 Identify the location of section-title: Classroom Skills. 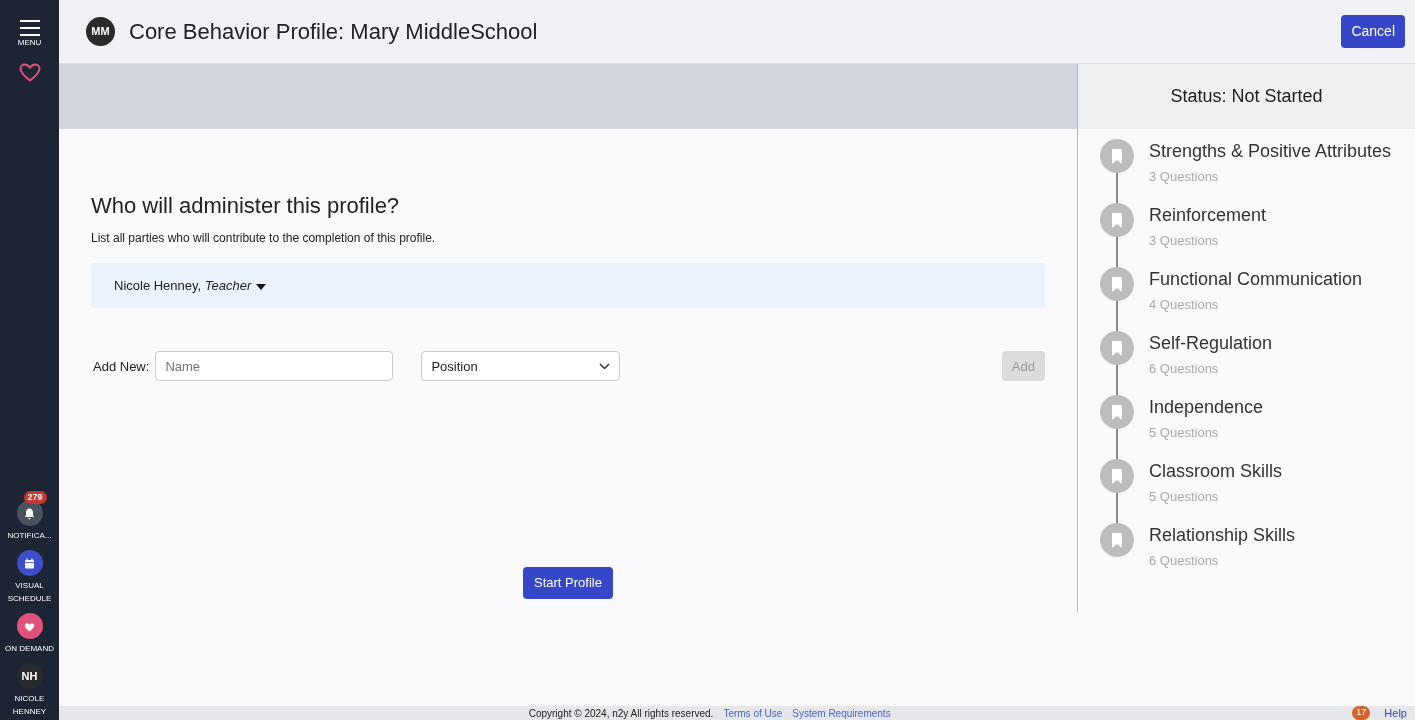
(1216, 471).